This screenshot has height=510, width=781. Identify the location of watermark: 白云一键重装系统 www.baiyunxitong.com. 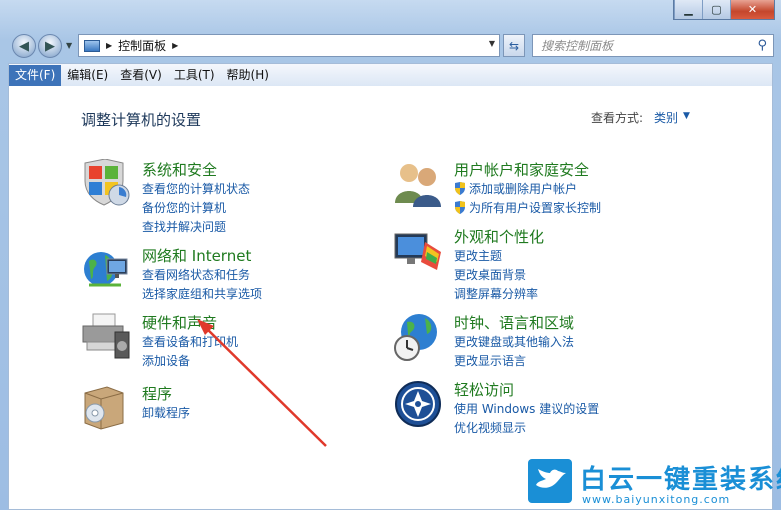
(650, 482).